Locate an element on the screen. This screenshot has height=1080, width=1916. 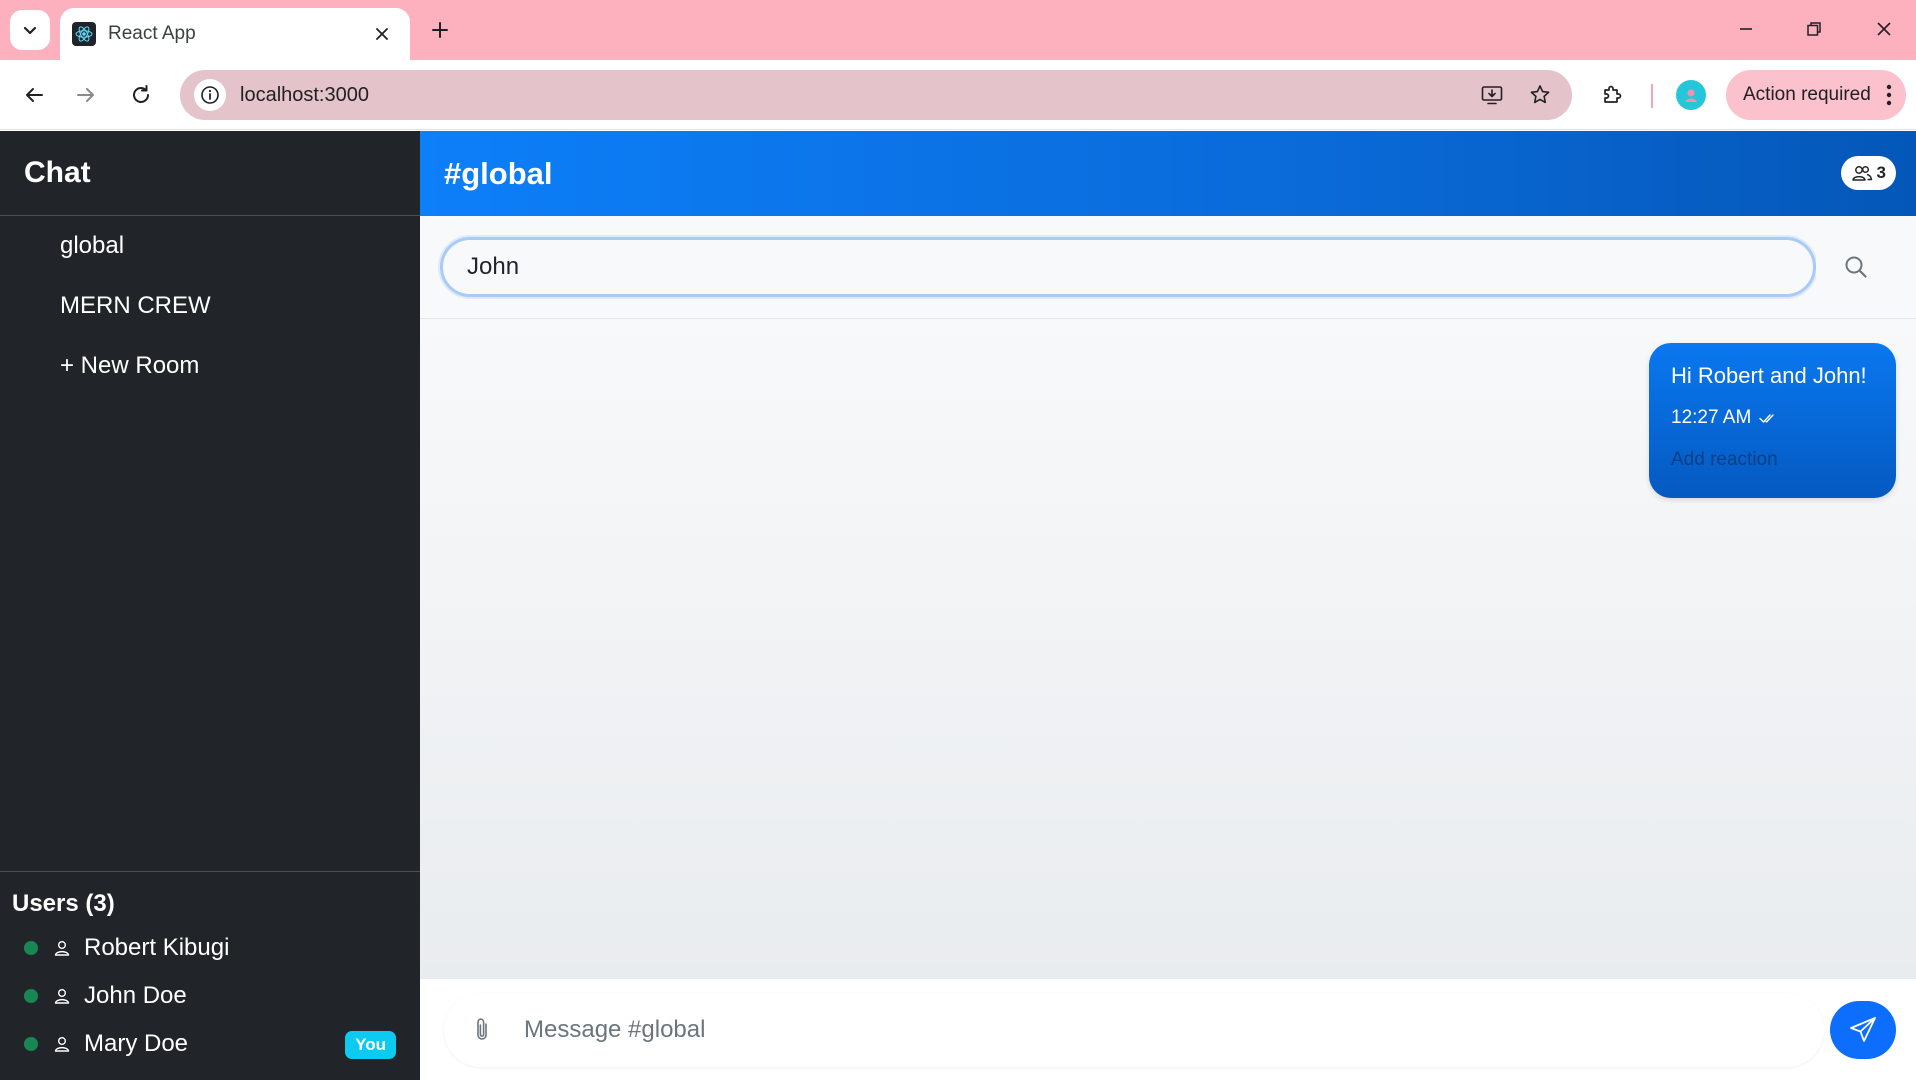
restore-icon is located at coordinates (1814, 29).